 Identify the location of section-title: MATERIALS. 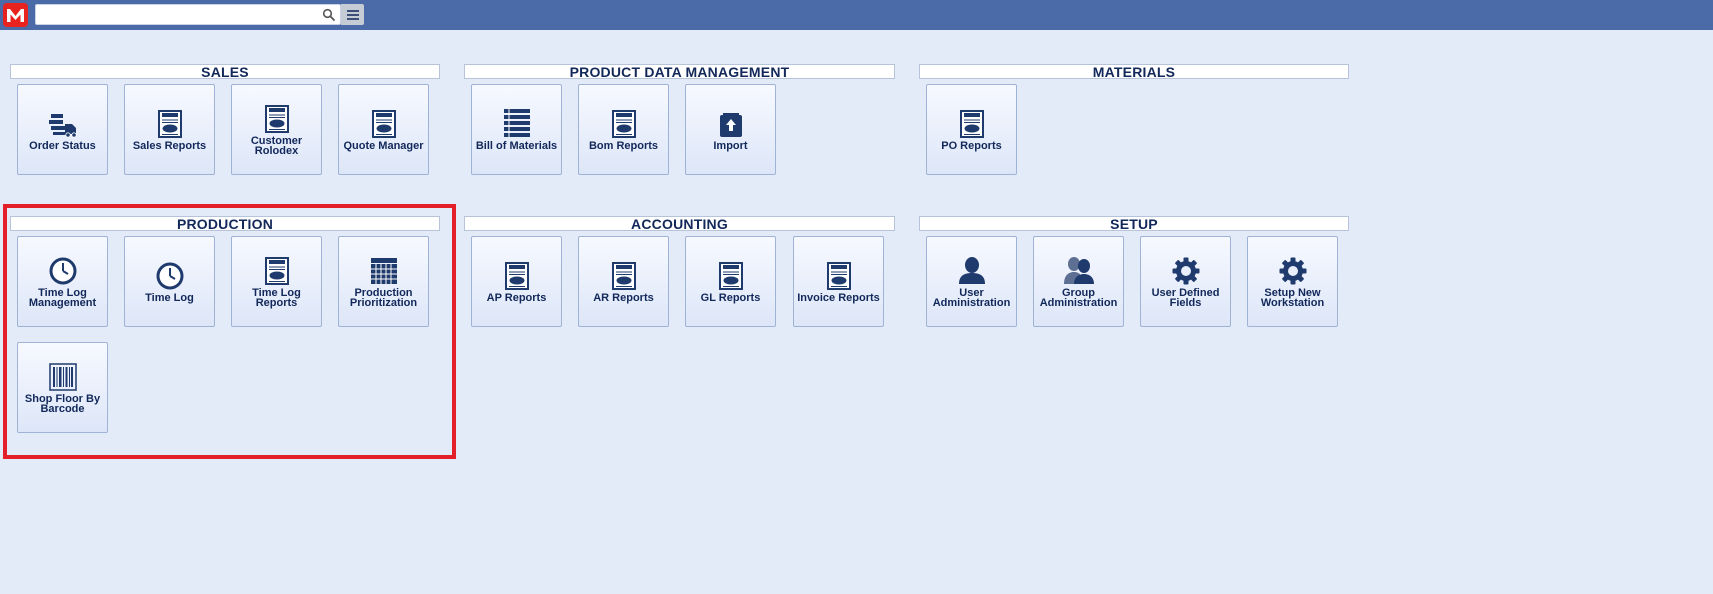
(1134, 71).